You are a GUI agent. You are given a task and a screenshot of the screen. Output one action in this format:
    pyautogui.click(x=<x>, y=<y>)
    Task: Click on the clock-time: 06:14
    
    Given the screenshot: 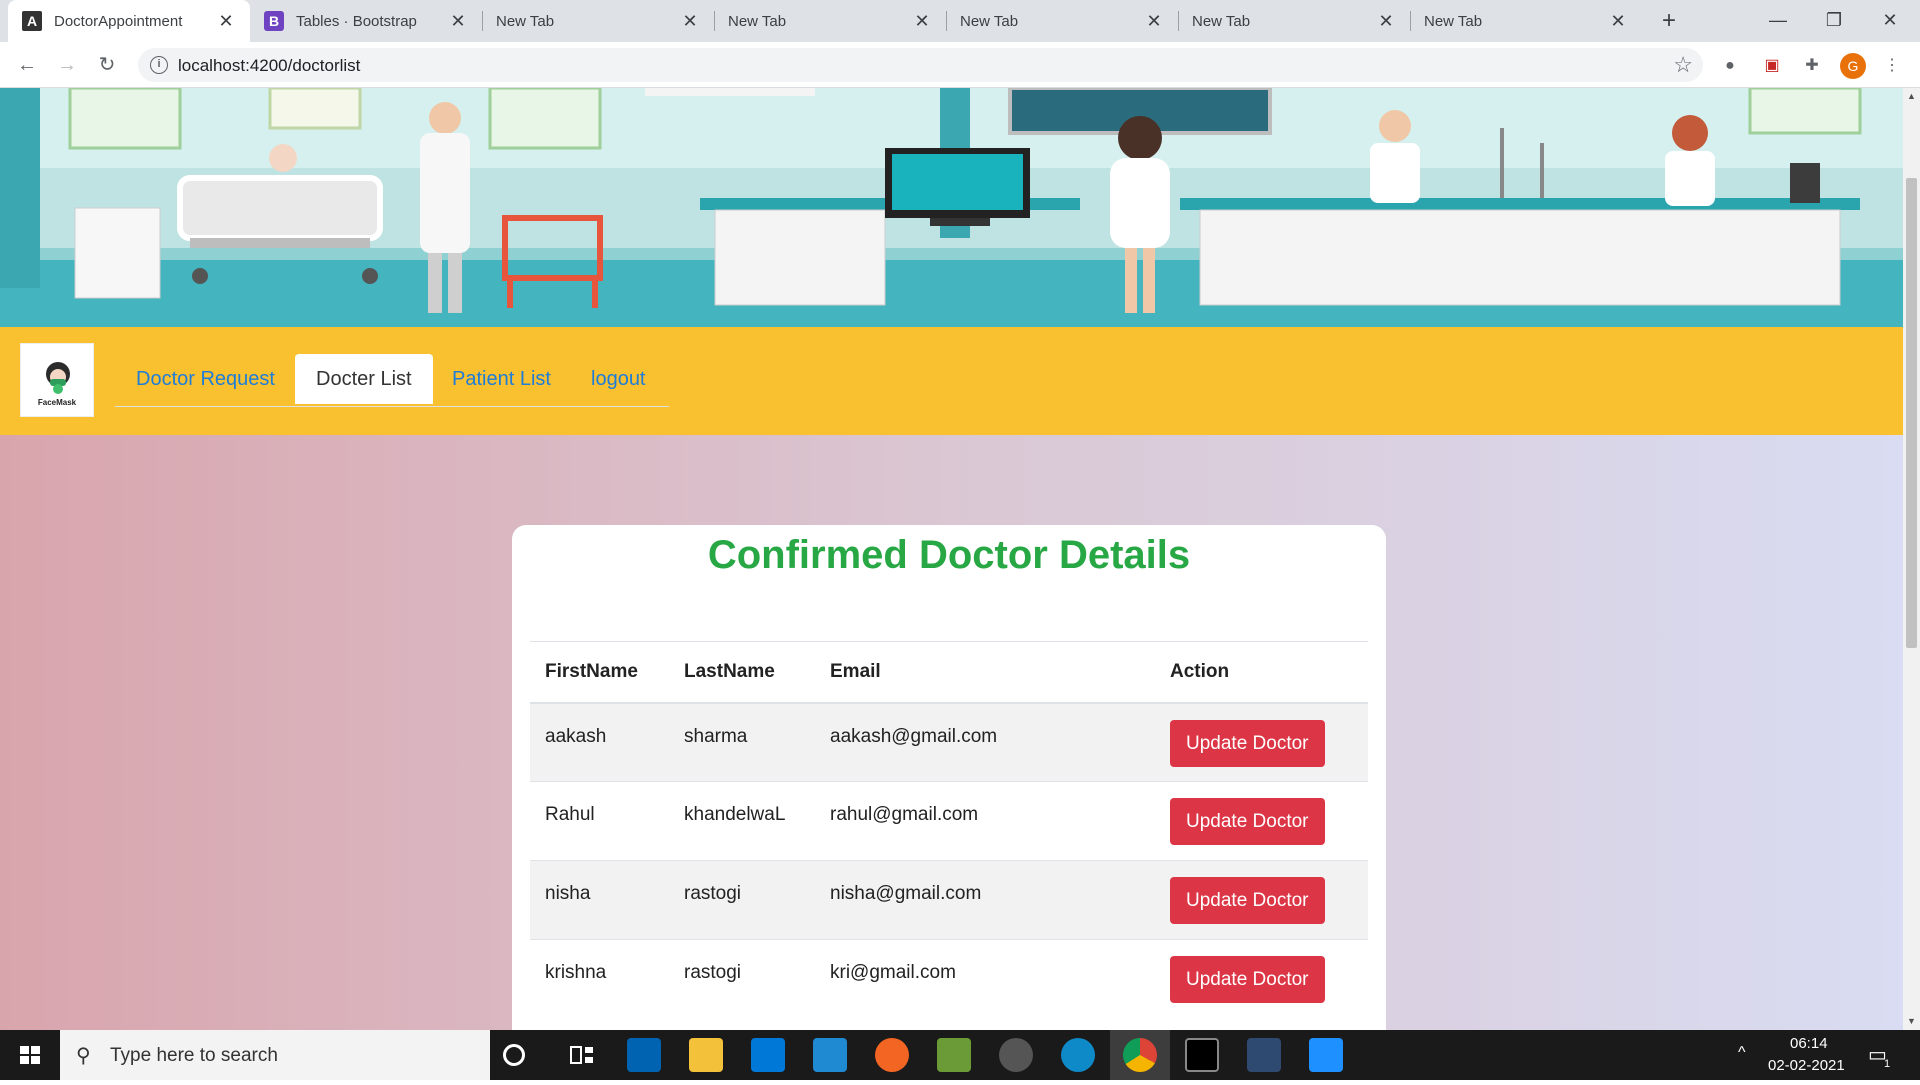 What is the action you would take?
    pyautogui.click(x=1809, y=1043)
    